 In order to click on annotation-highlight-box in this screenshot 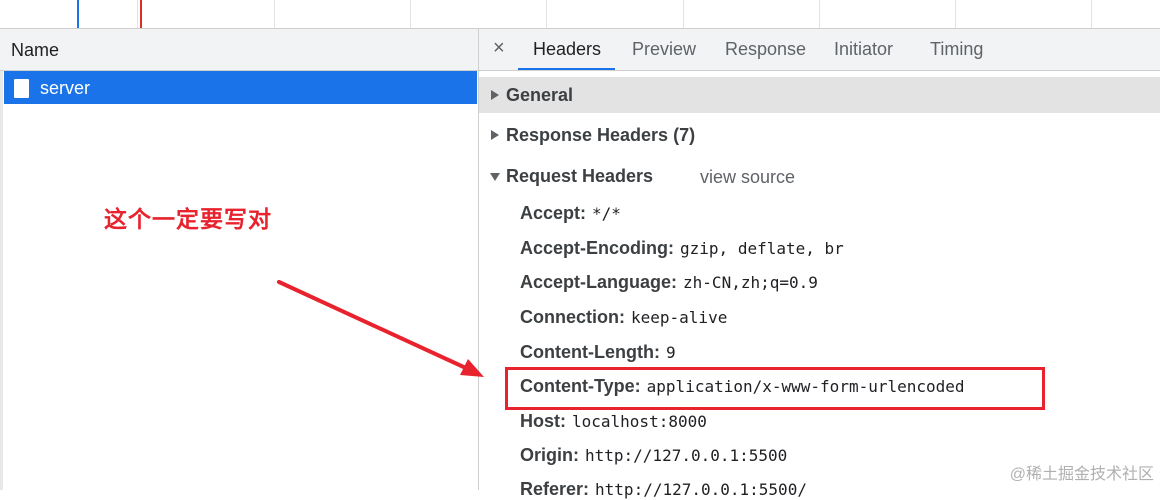, I will do `click(775, 388)`.